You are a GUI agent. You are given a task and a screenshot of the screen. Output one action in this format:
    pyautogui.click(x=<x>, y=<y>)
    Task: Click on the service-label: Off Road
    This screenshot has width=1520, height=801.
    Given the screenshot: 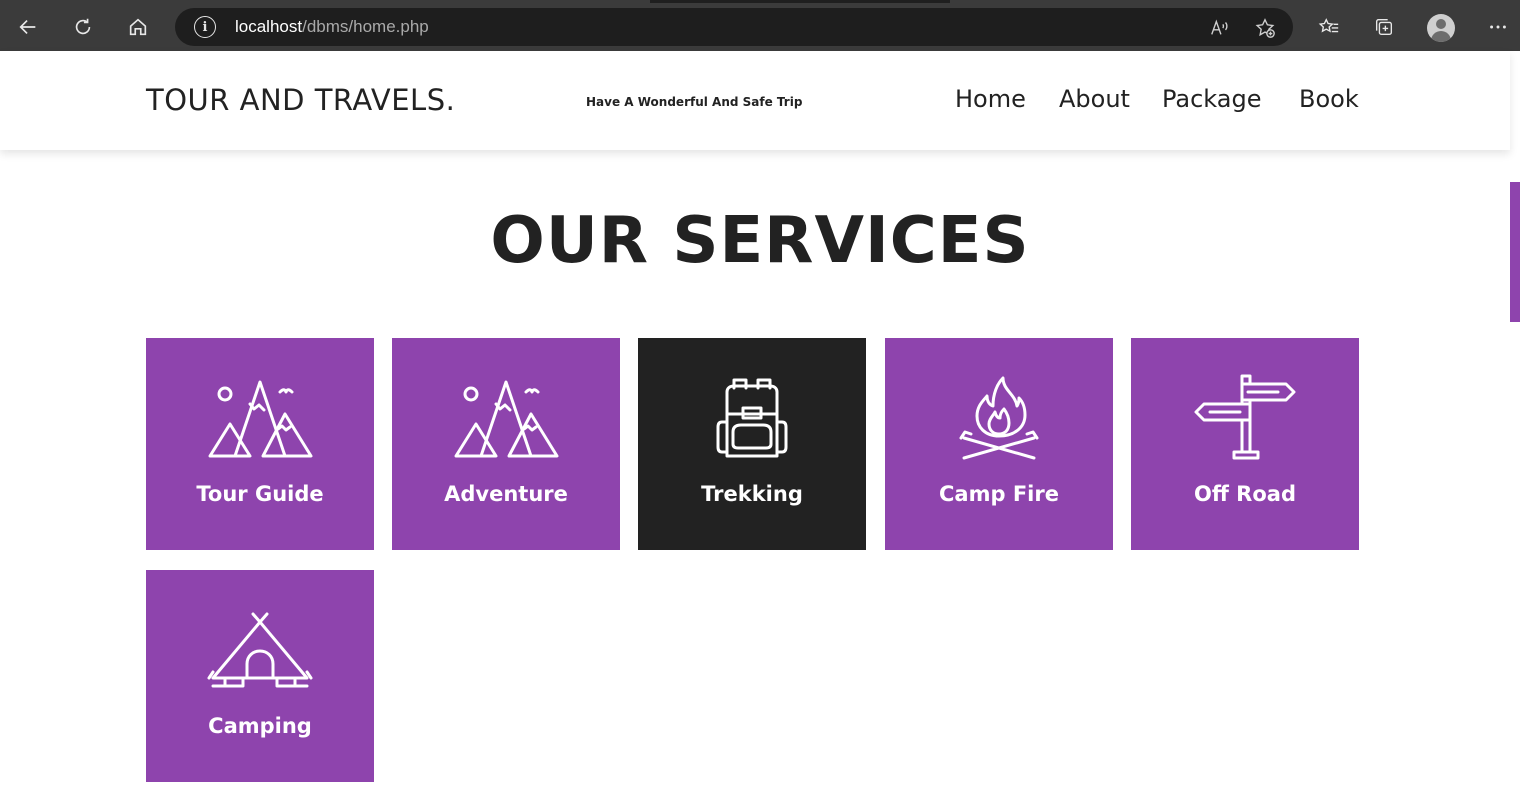 What is the action you would take?
    pyautogui.click(x=1245, y=494)
    